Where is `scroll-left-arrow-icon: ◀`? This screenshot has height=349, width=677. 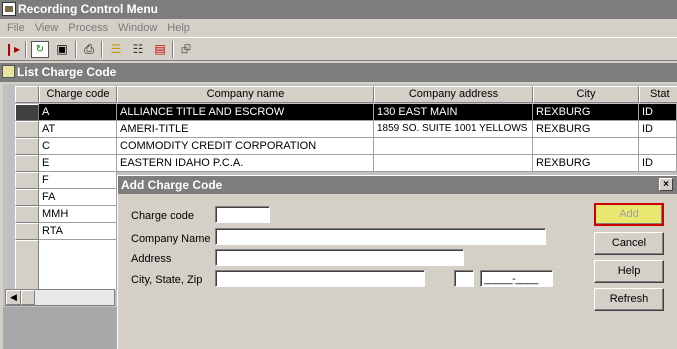
scroll-left-arrow-icon: ◀ is located at coordinates (13, 297).